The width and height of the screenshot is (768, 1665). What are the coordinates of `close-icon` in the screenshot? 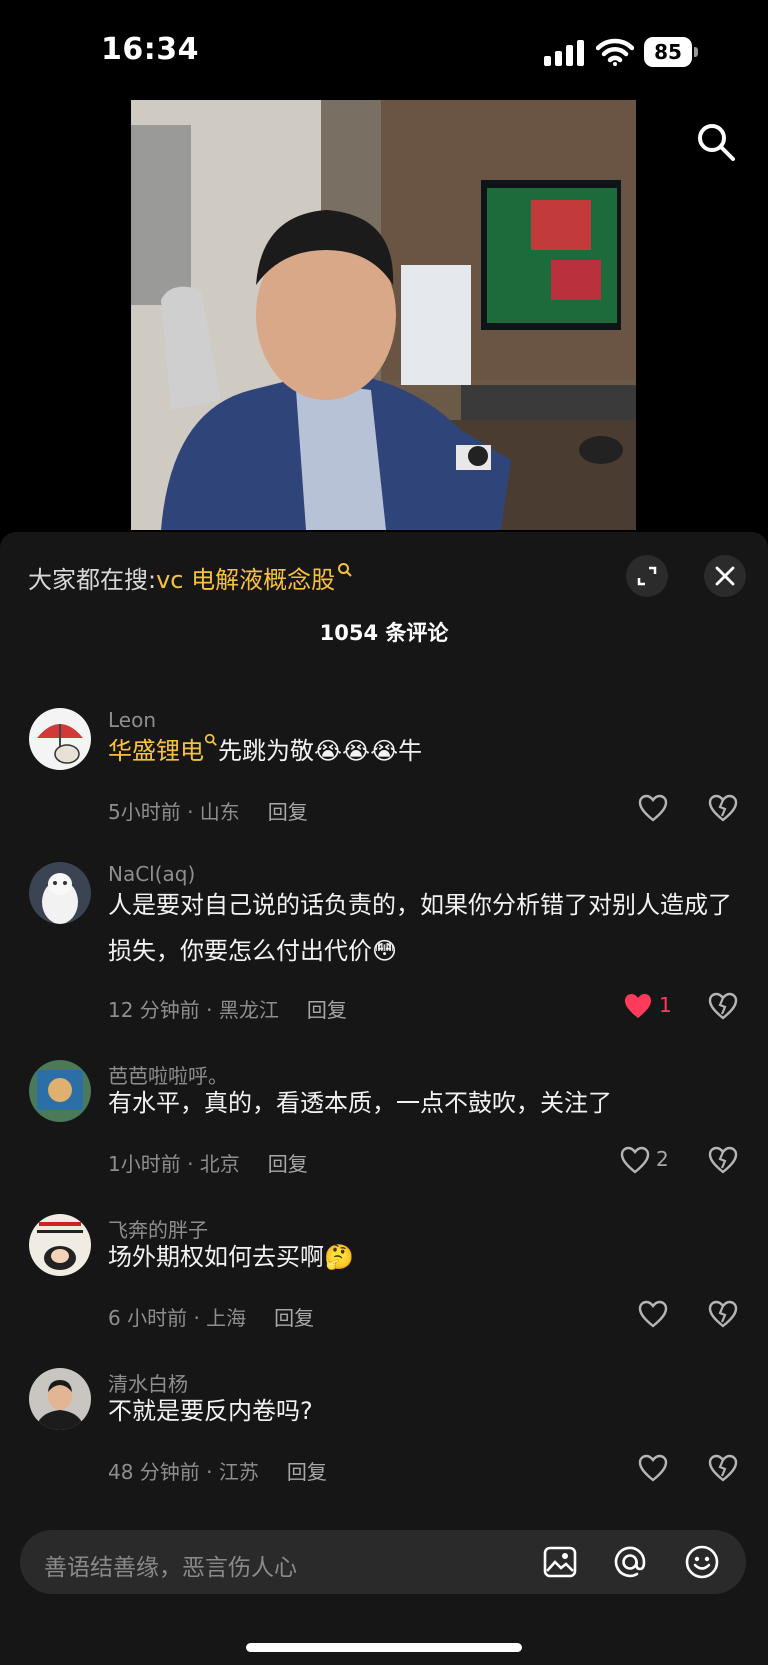 It's located at (725, 576).